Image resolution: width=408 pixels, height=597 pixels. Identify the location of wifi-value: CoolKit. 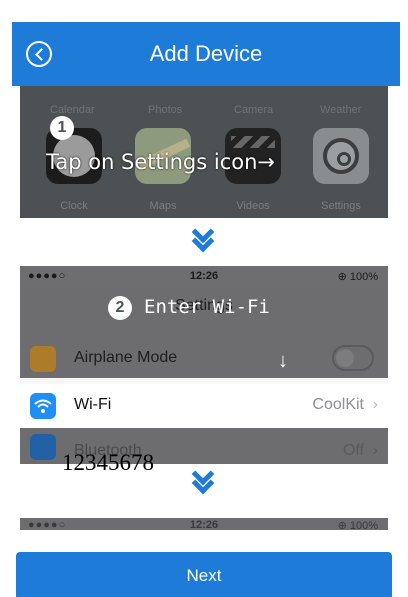
(338, 404).